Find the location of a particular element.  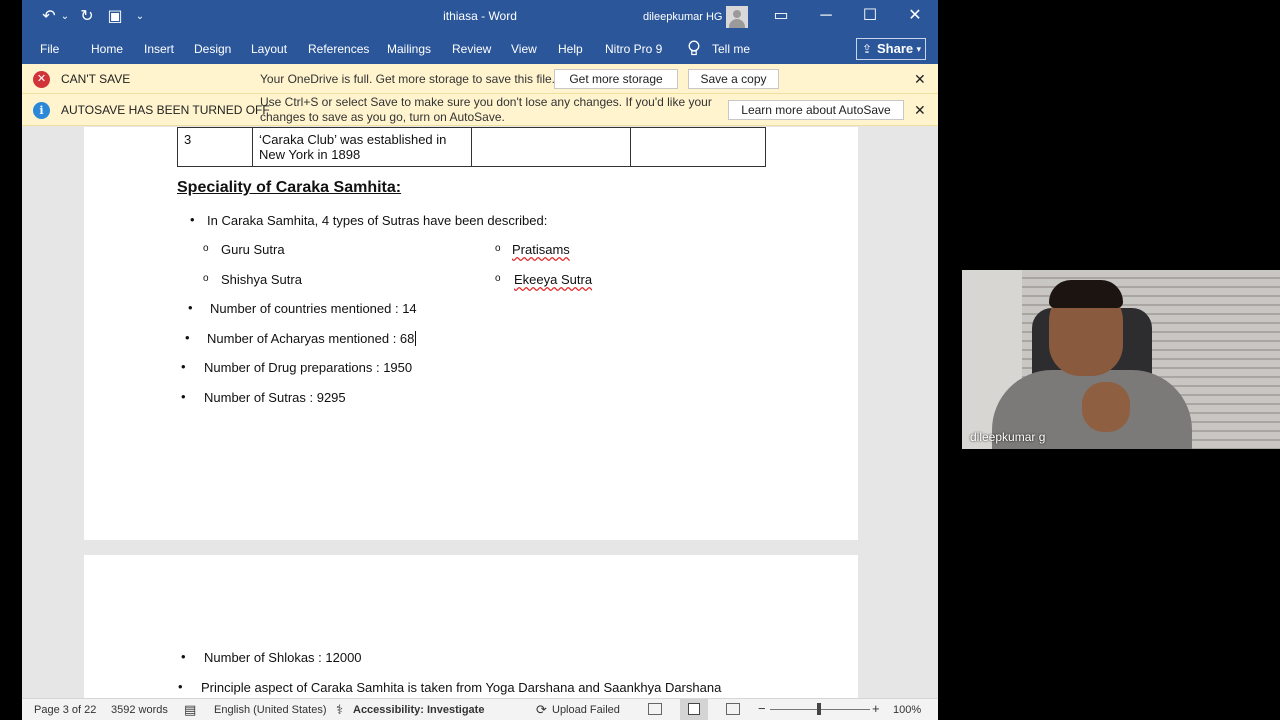

tab-file: File is located at coordinates (49, 49).